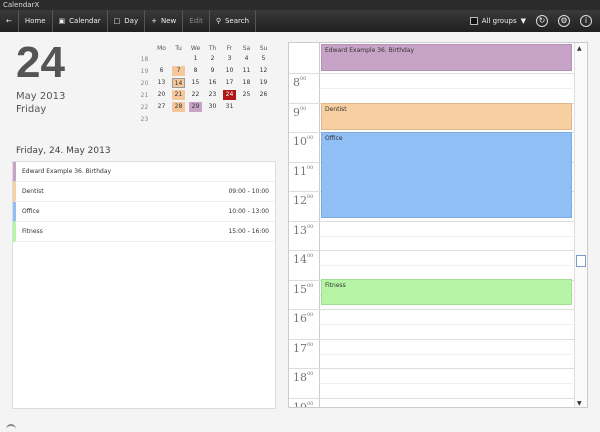 The width and height of the screenshot is (600, 432). Describe the element at coordinates (246, 83) in the screenshot. I see `mini-calendar-day: 18` at that location.